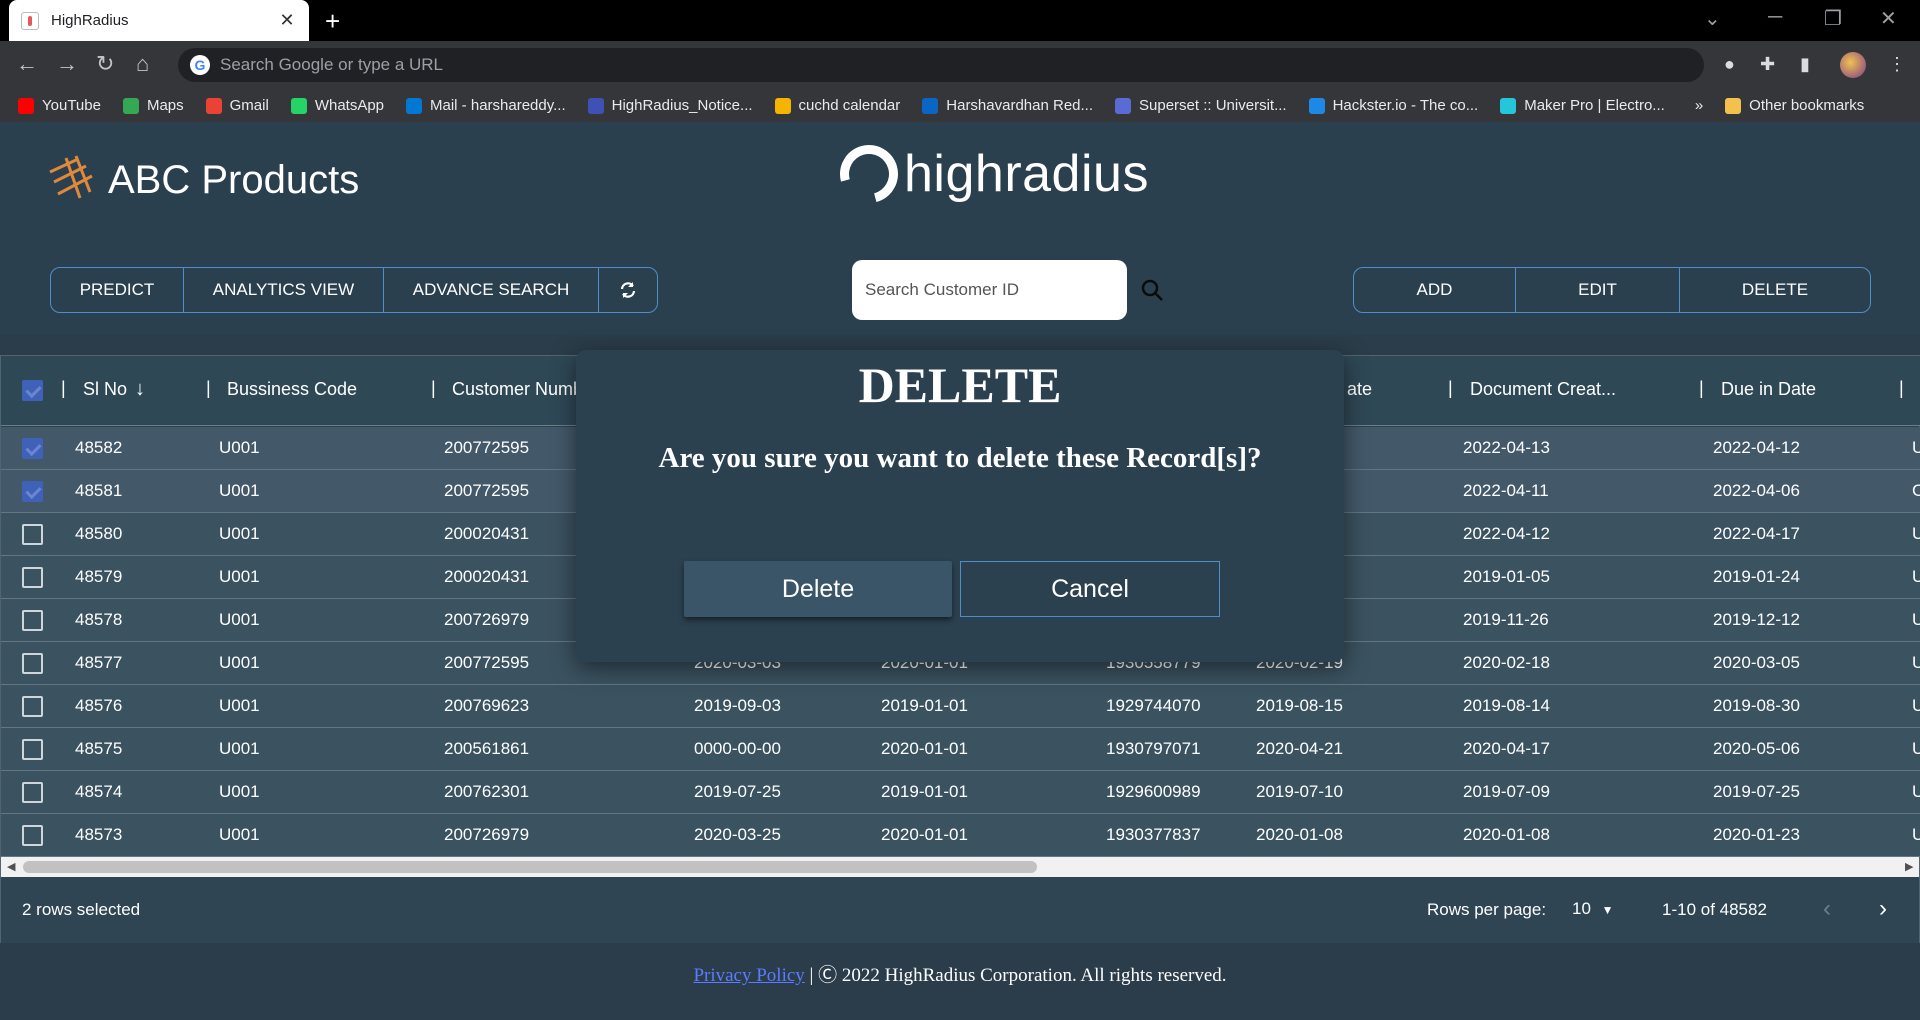  What do you see at coordinates (1153, 705) in the screenshot?
I see `cell-doc-id: 1929744070` at bounding box center [1153, 705].